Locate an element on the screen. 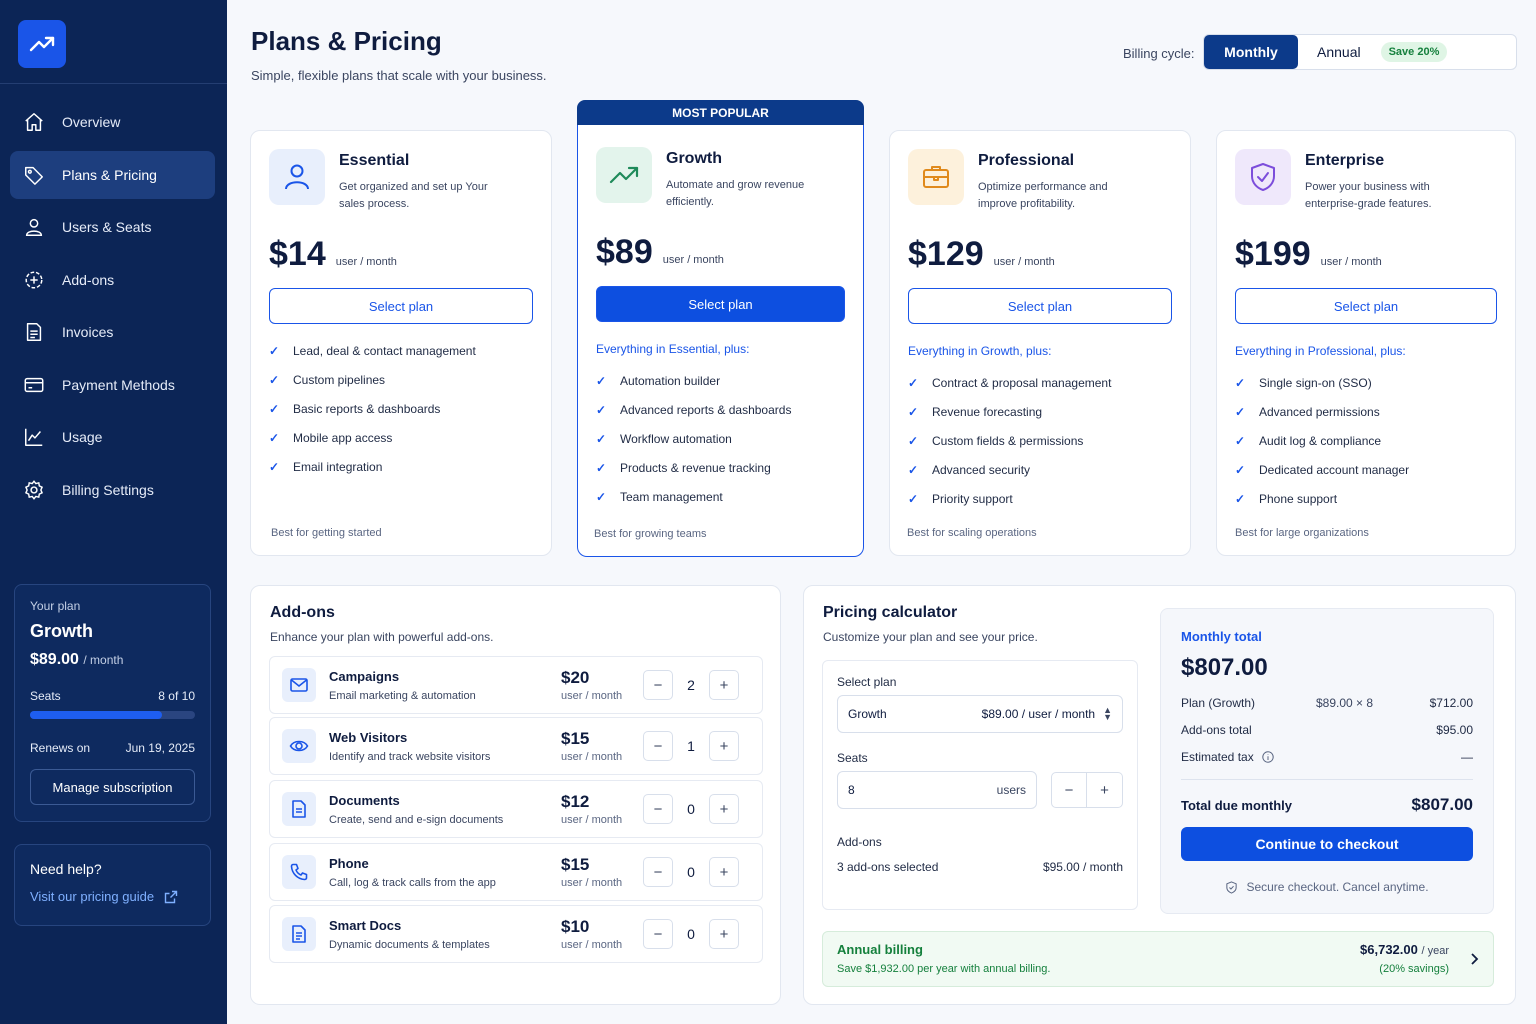 The height and width of the screenshot is (1024, 1536). monthly-toggle-button: Monthly is located at coordinates (1251, 52).